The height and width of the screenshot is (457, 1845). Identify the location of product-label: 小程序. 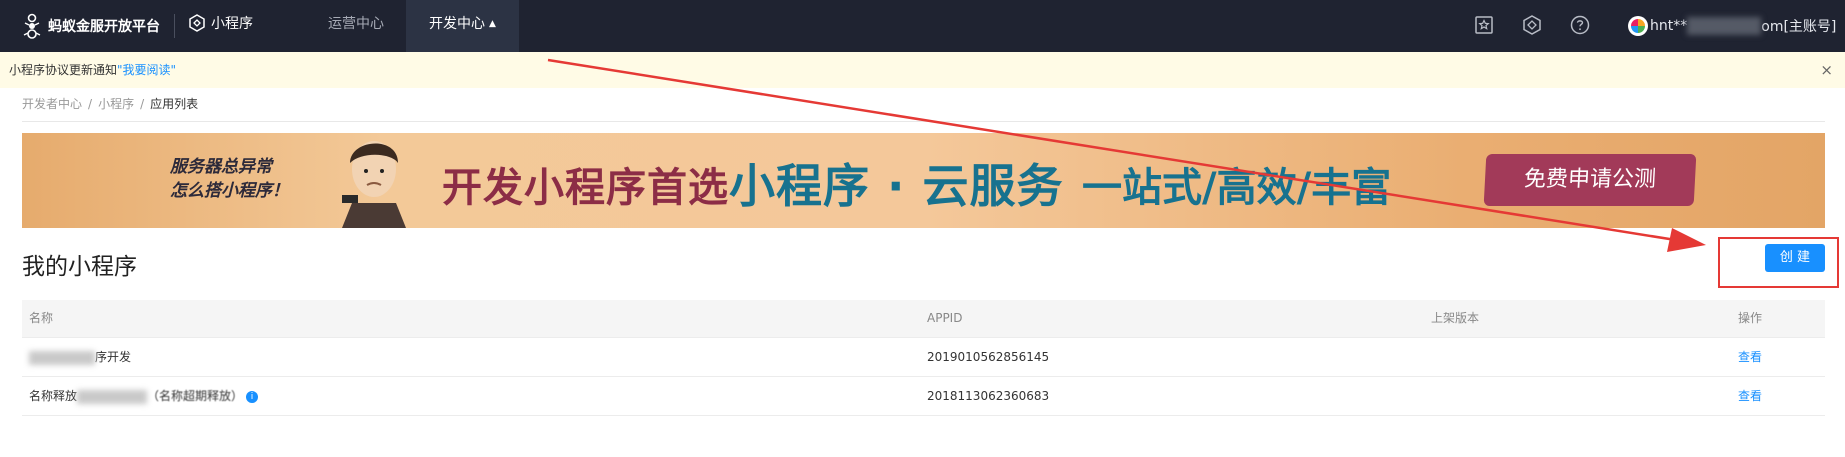
(232, 24).